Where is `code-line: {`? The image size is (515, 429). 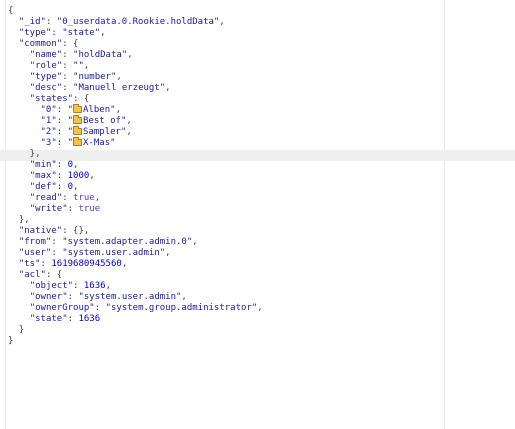 code-line: { is located at coordinates (135, 11).